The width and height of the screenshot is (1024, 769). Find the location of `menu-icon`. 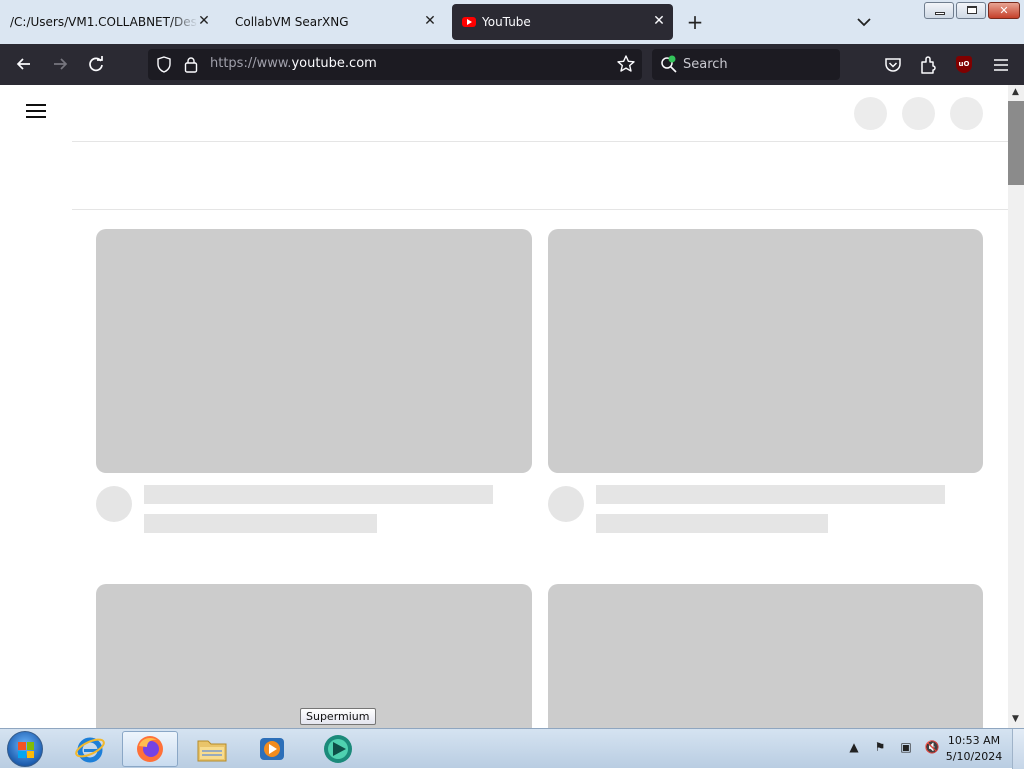

menu-icon is located at coordinates (1001, 65).